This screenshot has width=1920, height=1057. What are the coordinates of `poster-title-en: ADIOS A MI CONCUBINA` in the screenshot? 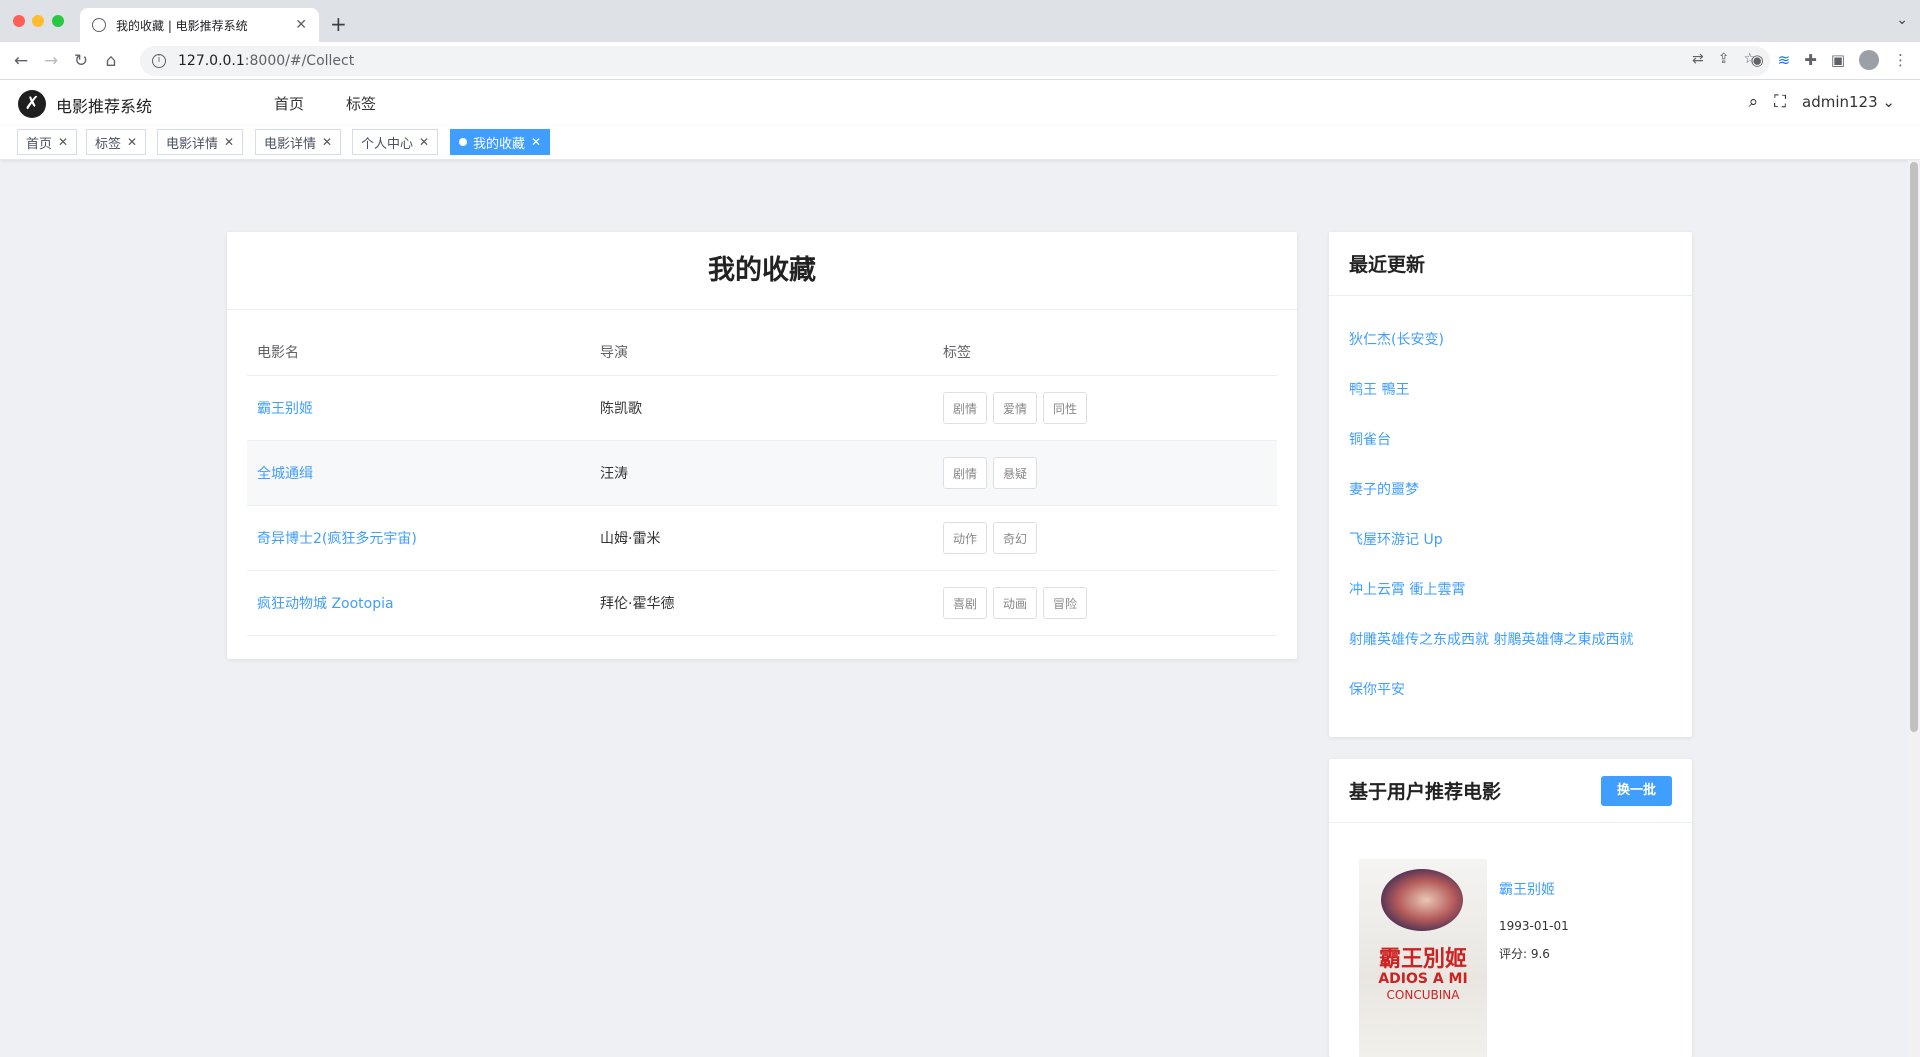 It's located at (1423, 986).